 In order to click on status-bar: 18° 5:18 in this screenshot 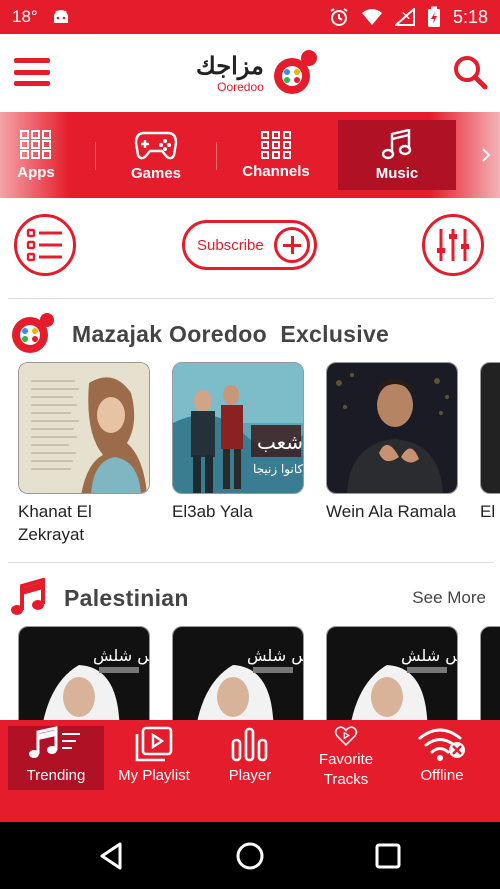, I will do `click(250, 17)`.